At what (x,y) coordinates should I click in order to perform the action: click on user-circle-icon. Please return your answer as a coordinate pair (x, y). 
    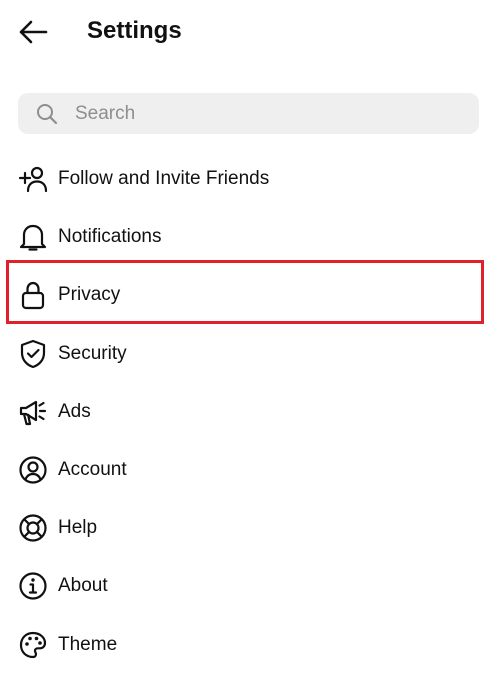
    Looking at the image, I should click on (33, 470).